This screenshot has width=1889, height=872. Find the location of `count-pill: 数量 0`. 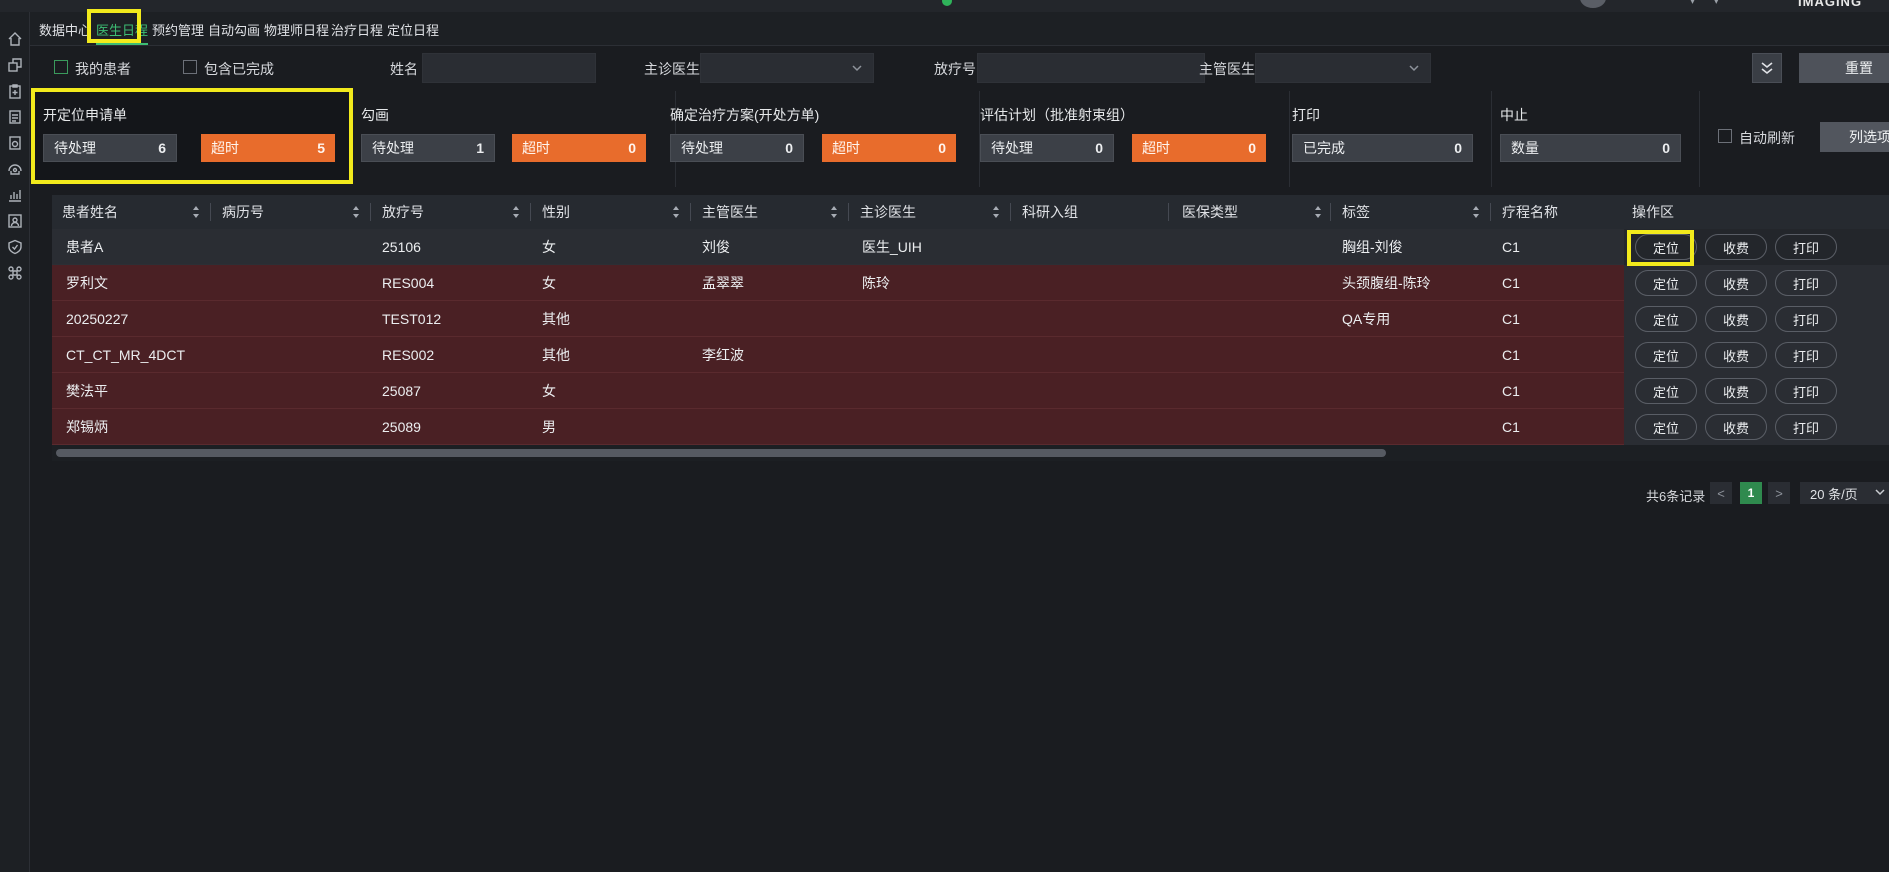

count-pill: 数量 0 is located at coordinates (1590, 148).